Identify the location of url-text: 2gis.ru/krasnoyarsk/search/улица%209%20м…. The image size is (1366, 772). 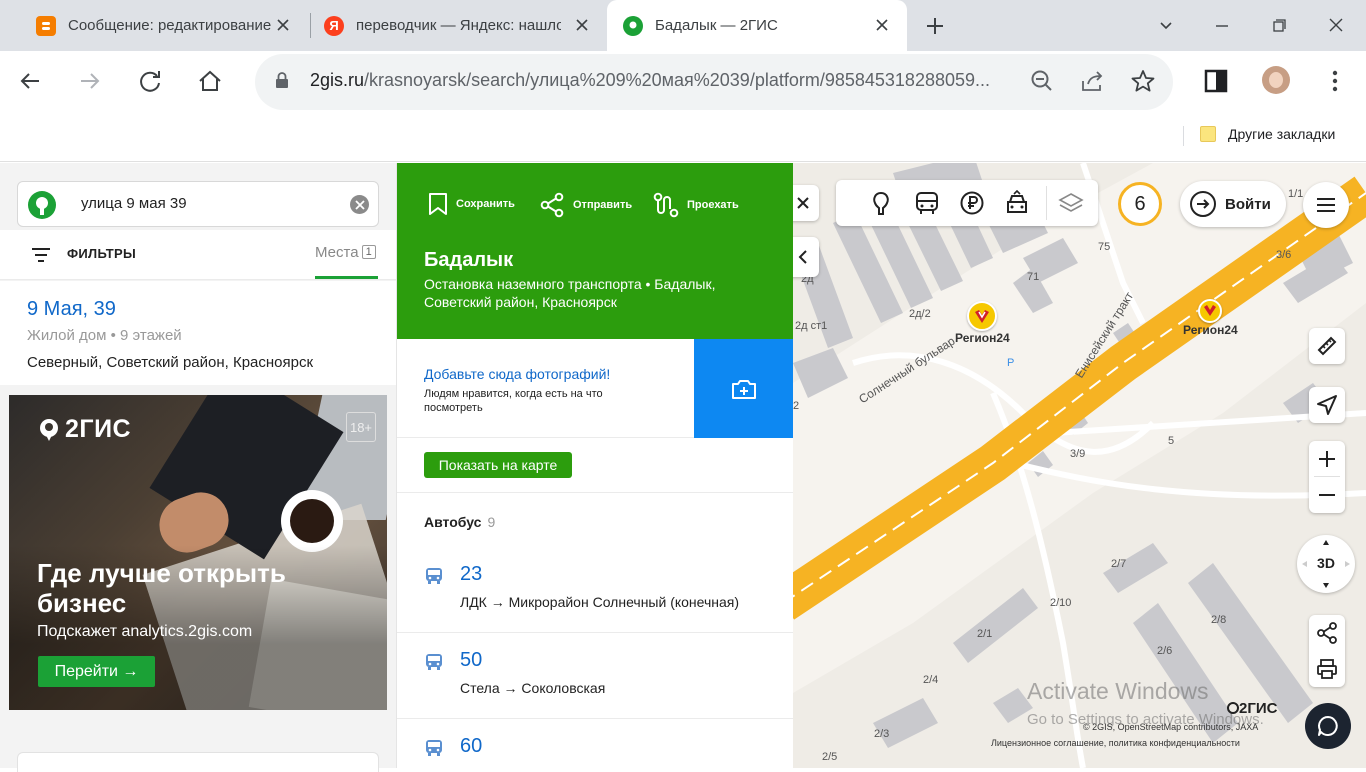
(662, 80).